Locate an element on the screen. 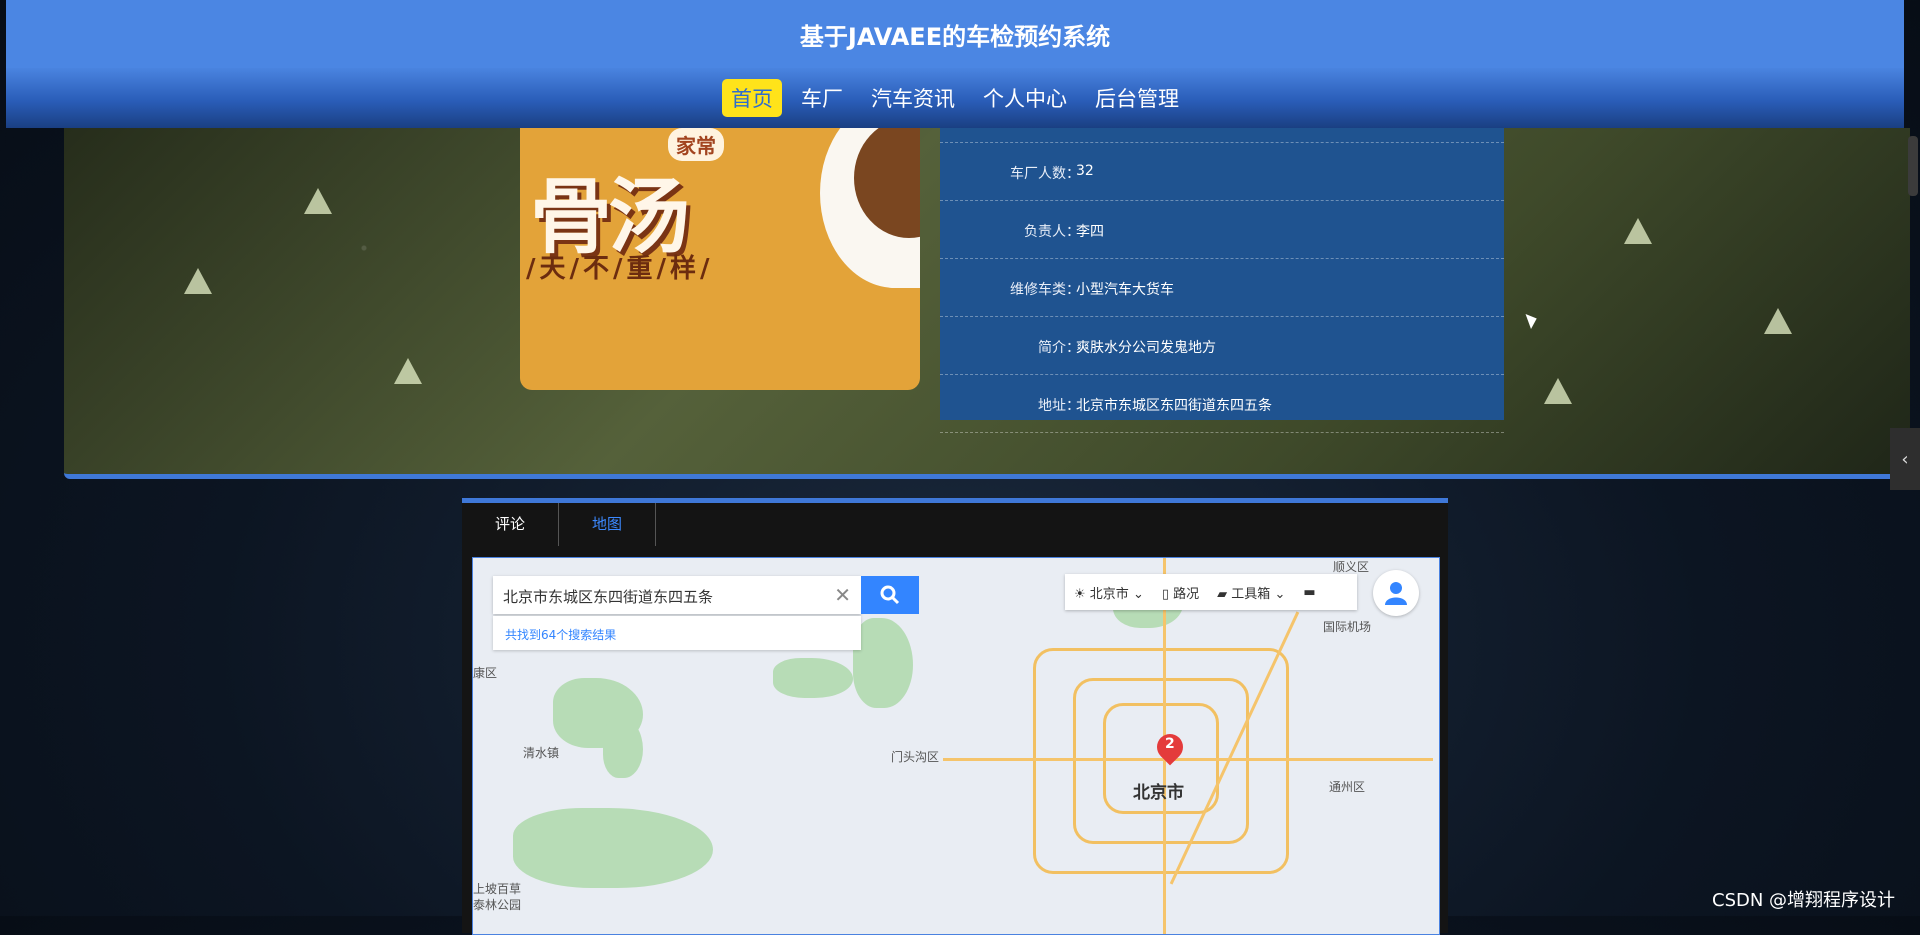 This screenshot has height=935, width=1920. message-icon: ▬ is located at coordinates (1309, 592).